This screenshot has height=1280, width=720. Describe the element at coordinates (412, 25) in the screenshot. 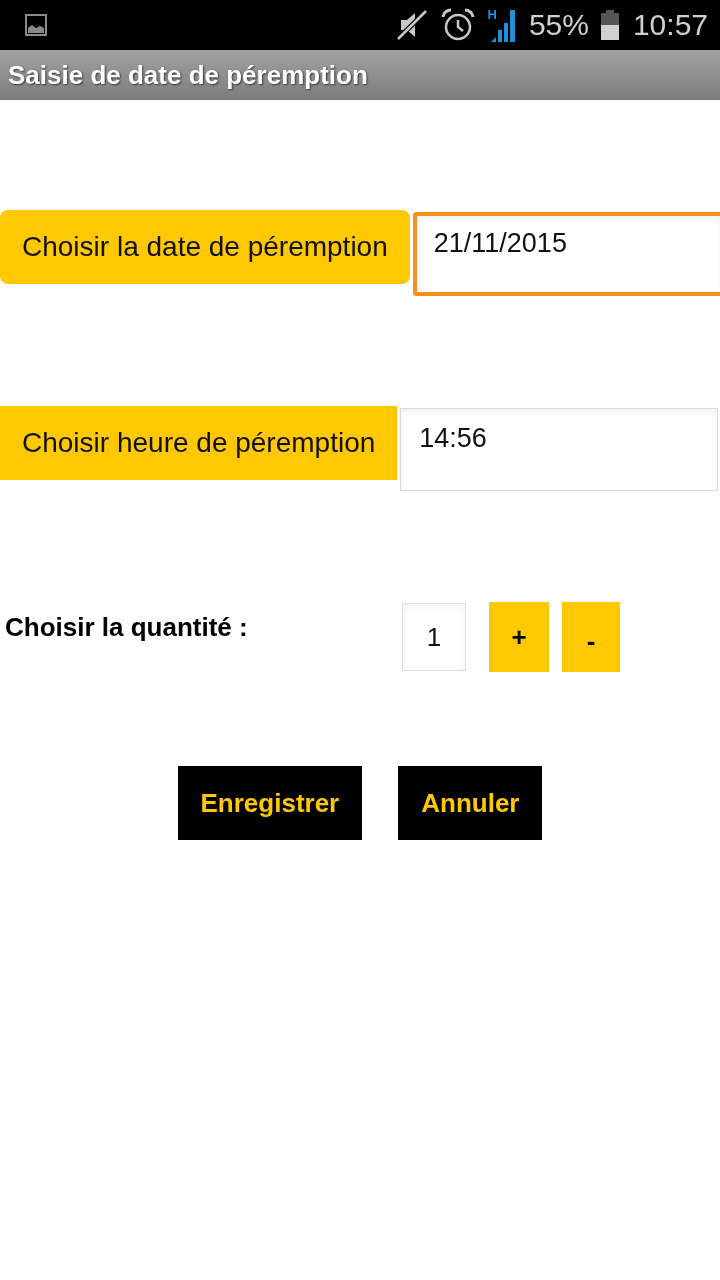

I see `muted-speaker-icon` at that location.